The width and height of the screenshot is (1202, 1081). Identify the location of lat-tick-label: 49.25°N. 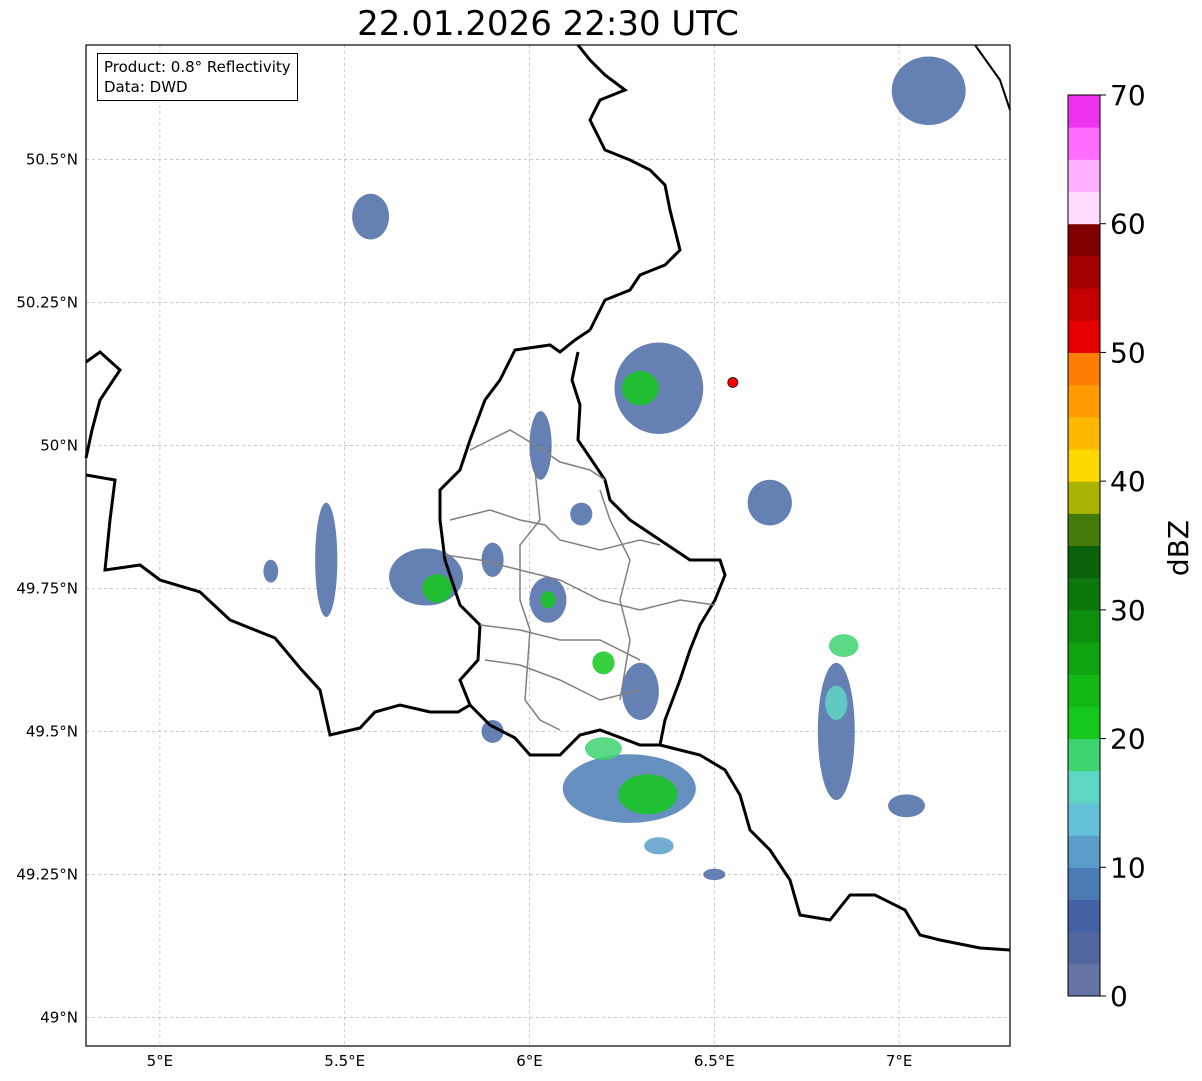
(47, 874).